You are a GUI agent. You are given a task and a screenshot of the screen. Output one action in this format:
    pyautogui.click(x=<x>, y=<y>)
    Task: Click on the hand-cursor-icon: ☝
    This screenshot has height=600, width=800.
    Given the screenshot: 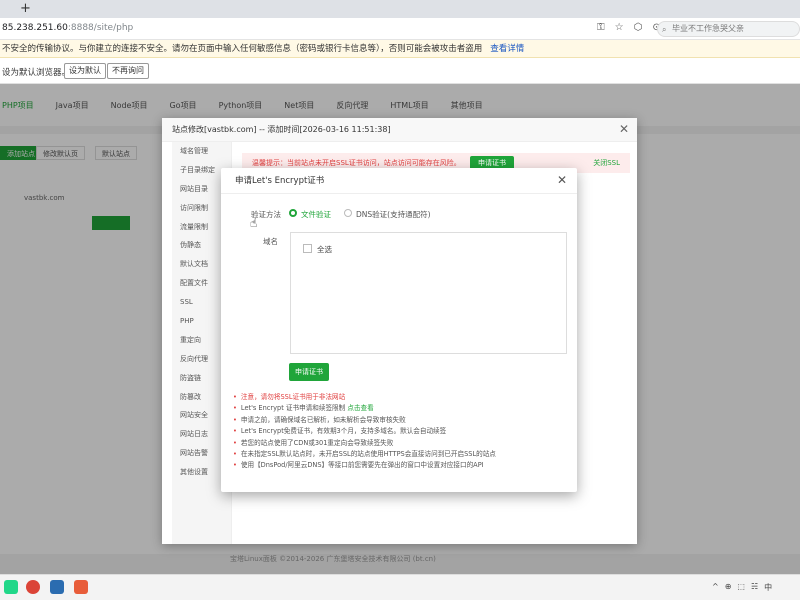 What is the action you would take?
    pyautogui.click(x=254, y=223)
    